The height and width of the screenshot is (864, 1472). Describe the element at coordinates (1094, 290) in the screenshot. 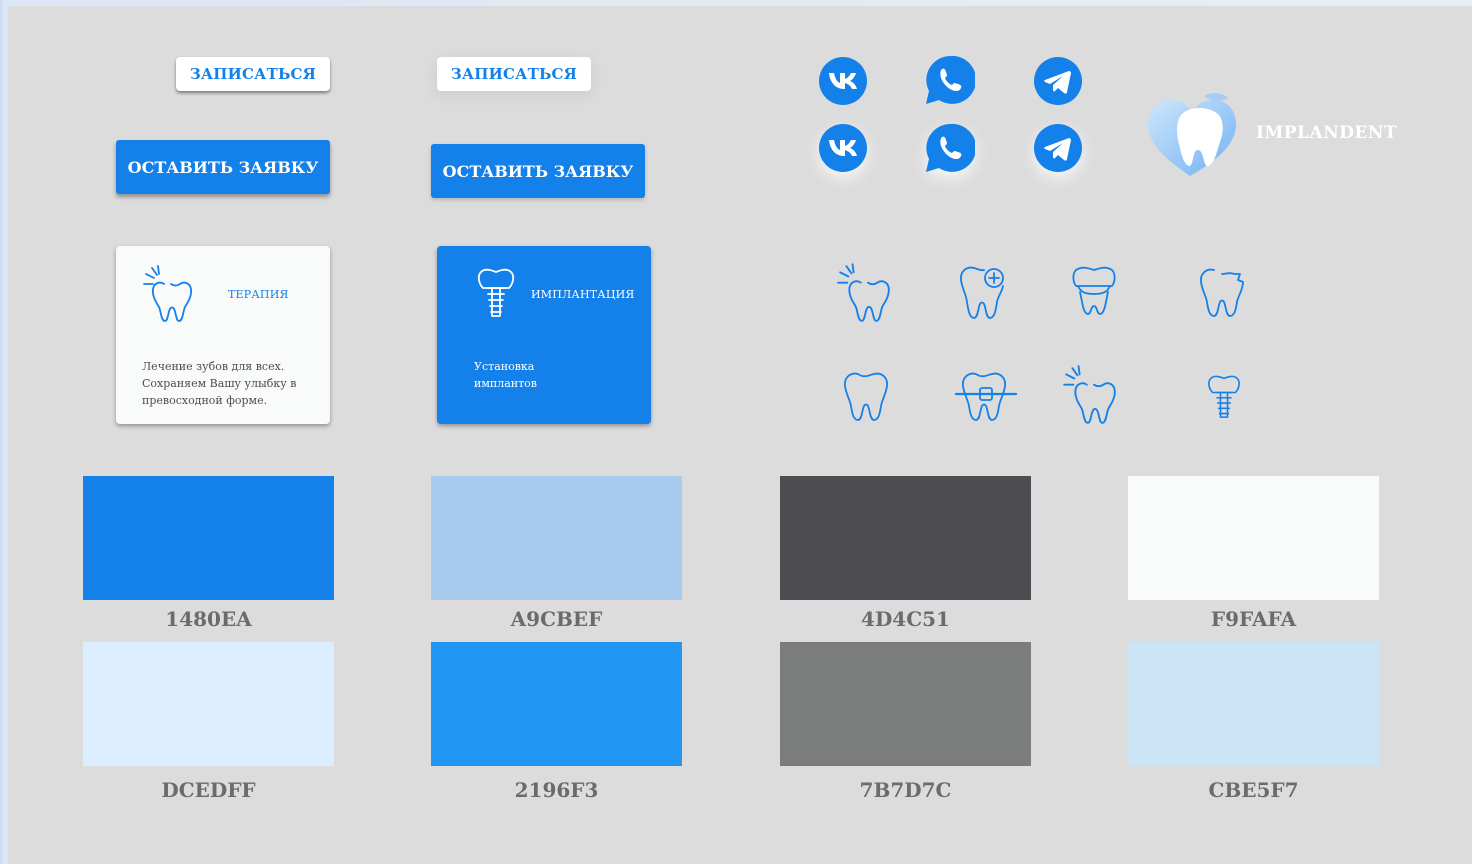

I see `tooth-crown-icon` at that location.